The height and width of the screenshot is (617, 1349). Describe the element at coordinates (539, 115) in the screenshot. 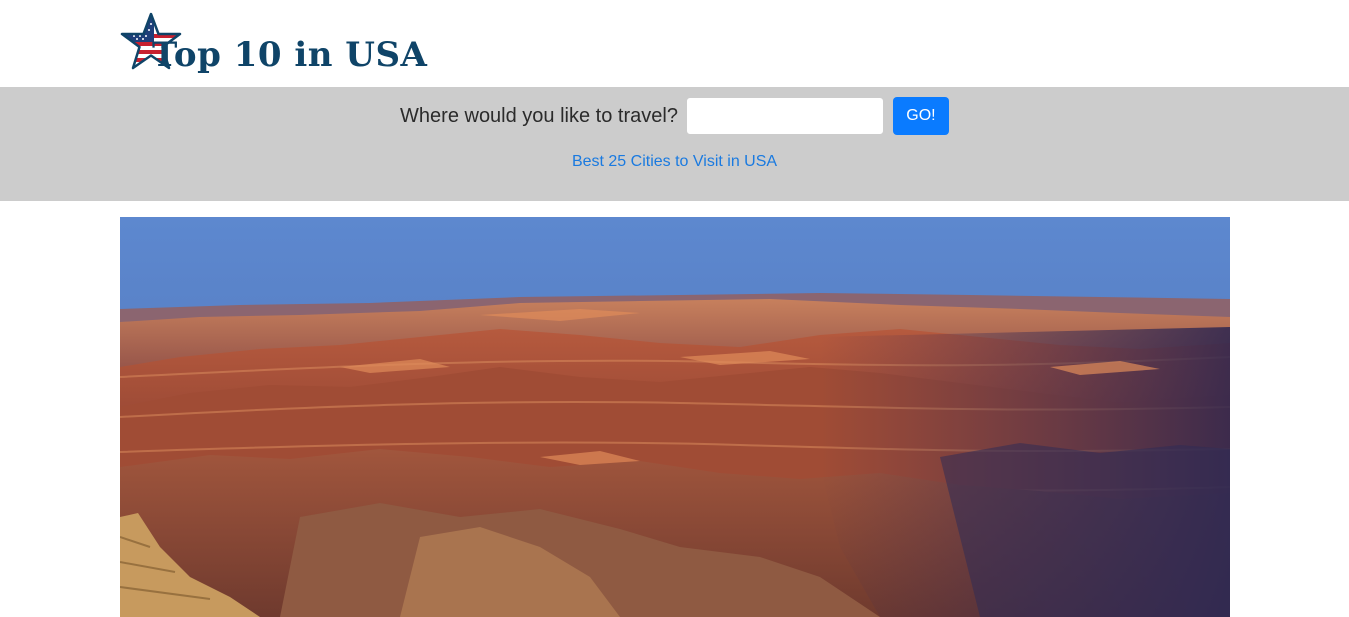

I see `search-prompt-label: Where would you like to travel?` at that location.